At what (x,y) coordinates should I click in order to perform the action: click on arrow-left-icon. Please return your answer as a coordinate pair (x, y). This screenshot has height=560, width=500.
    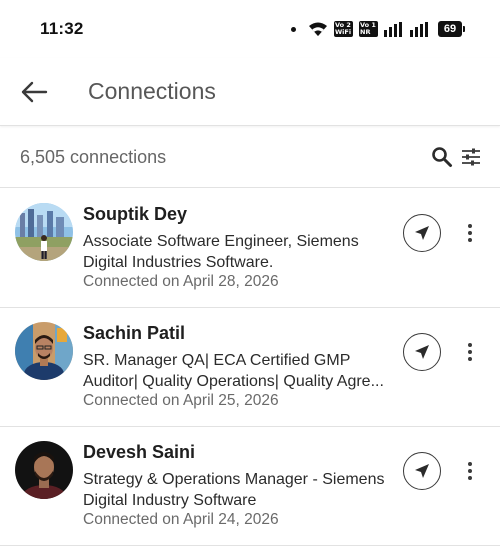
    Looking at the image, I should click on (34, 92).